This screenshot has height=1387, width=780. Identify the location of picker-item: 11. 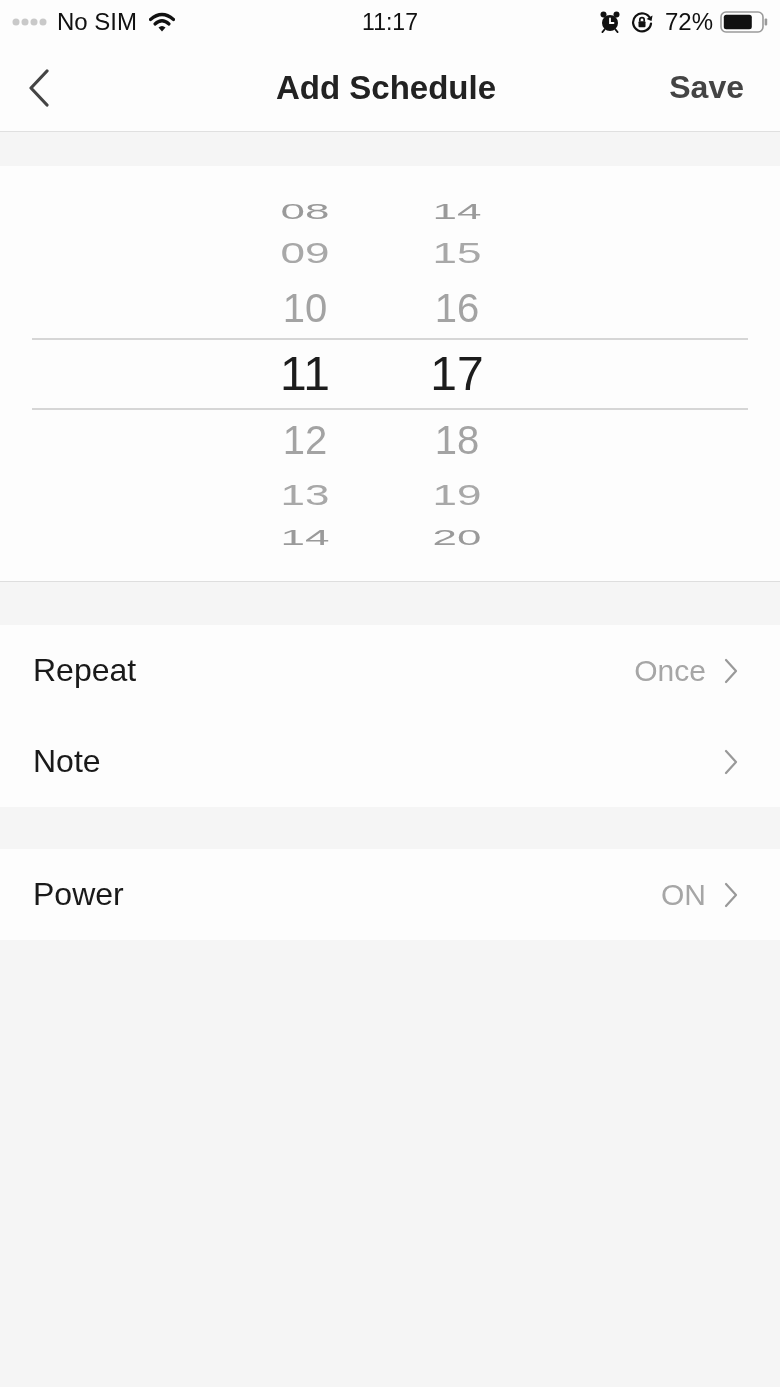
(305, 374).